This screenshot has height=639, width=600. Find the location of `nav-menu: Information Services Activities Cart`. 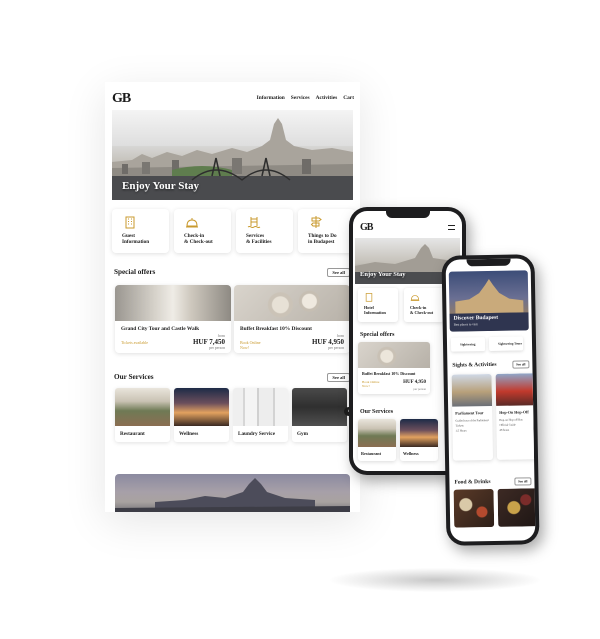

nav-menu: Information Services Activities Cart is located at coordinates (305, 98).